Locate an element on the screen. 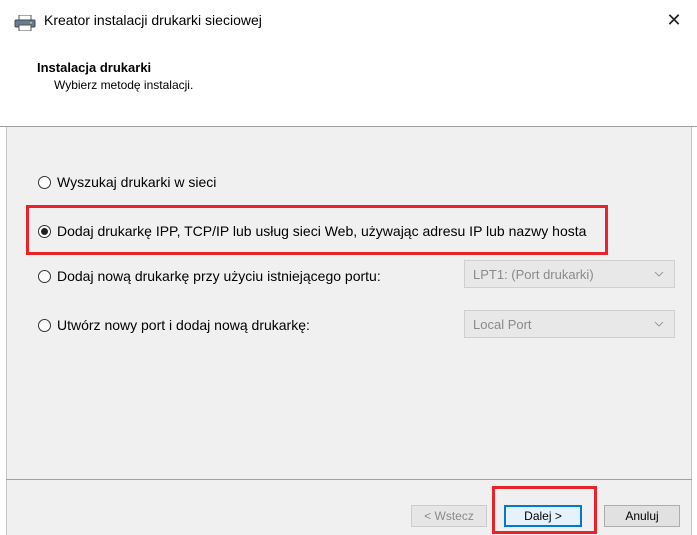 The image size is (697, 535). option-search-network-label: Wyszukaj drukarki w sieci is located at coordinates (137, 182).